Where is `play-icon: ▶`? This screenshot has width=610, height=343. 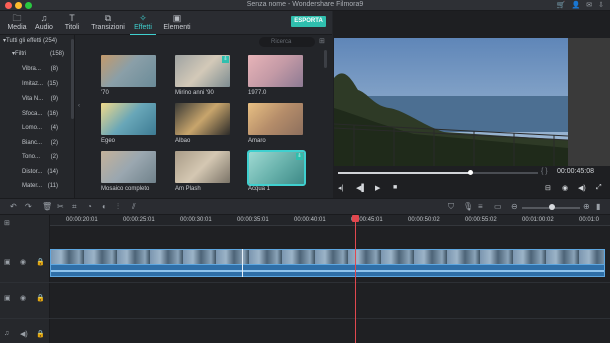
play-icon: ▶ is located at coordinates (377, 188).